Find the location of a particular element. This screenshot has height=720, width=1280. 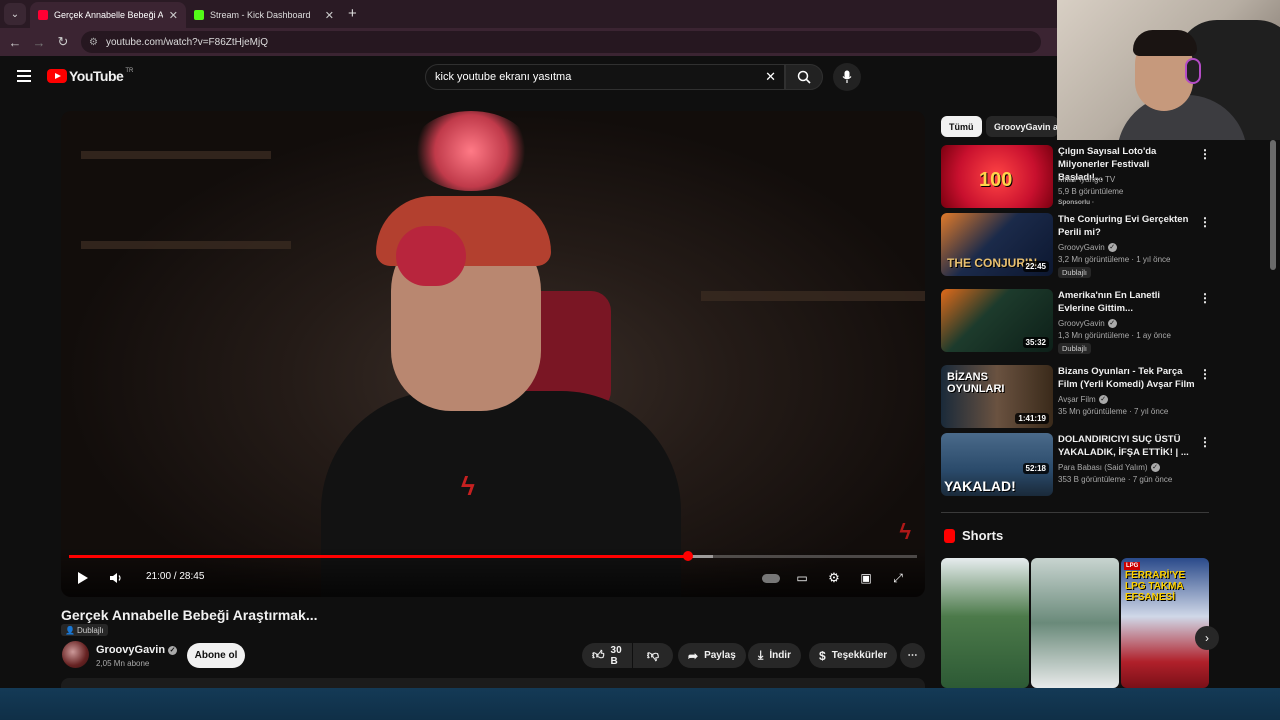

subtitles-button: ▭ is located at coordinates (802, 578).